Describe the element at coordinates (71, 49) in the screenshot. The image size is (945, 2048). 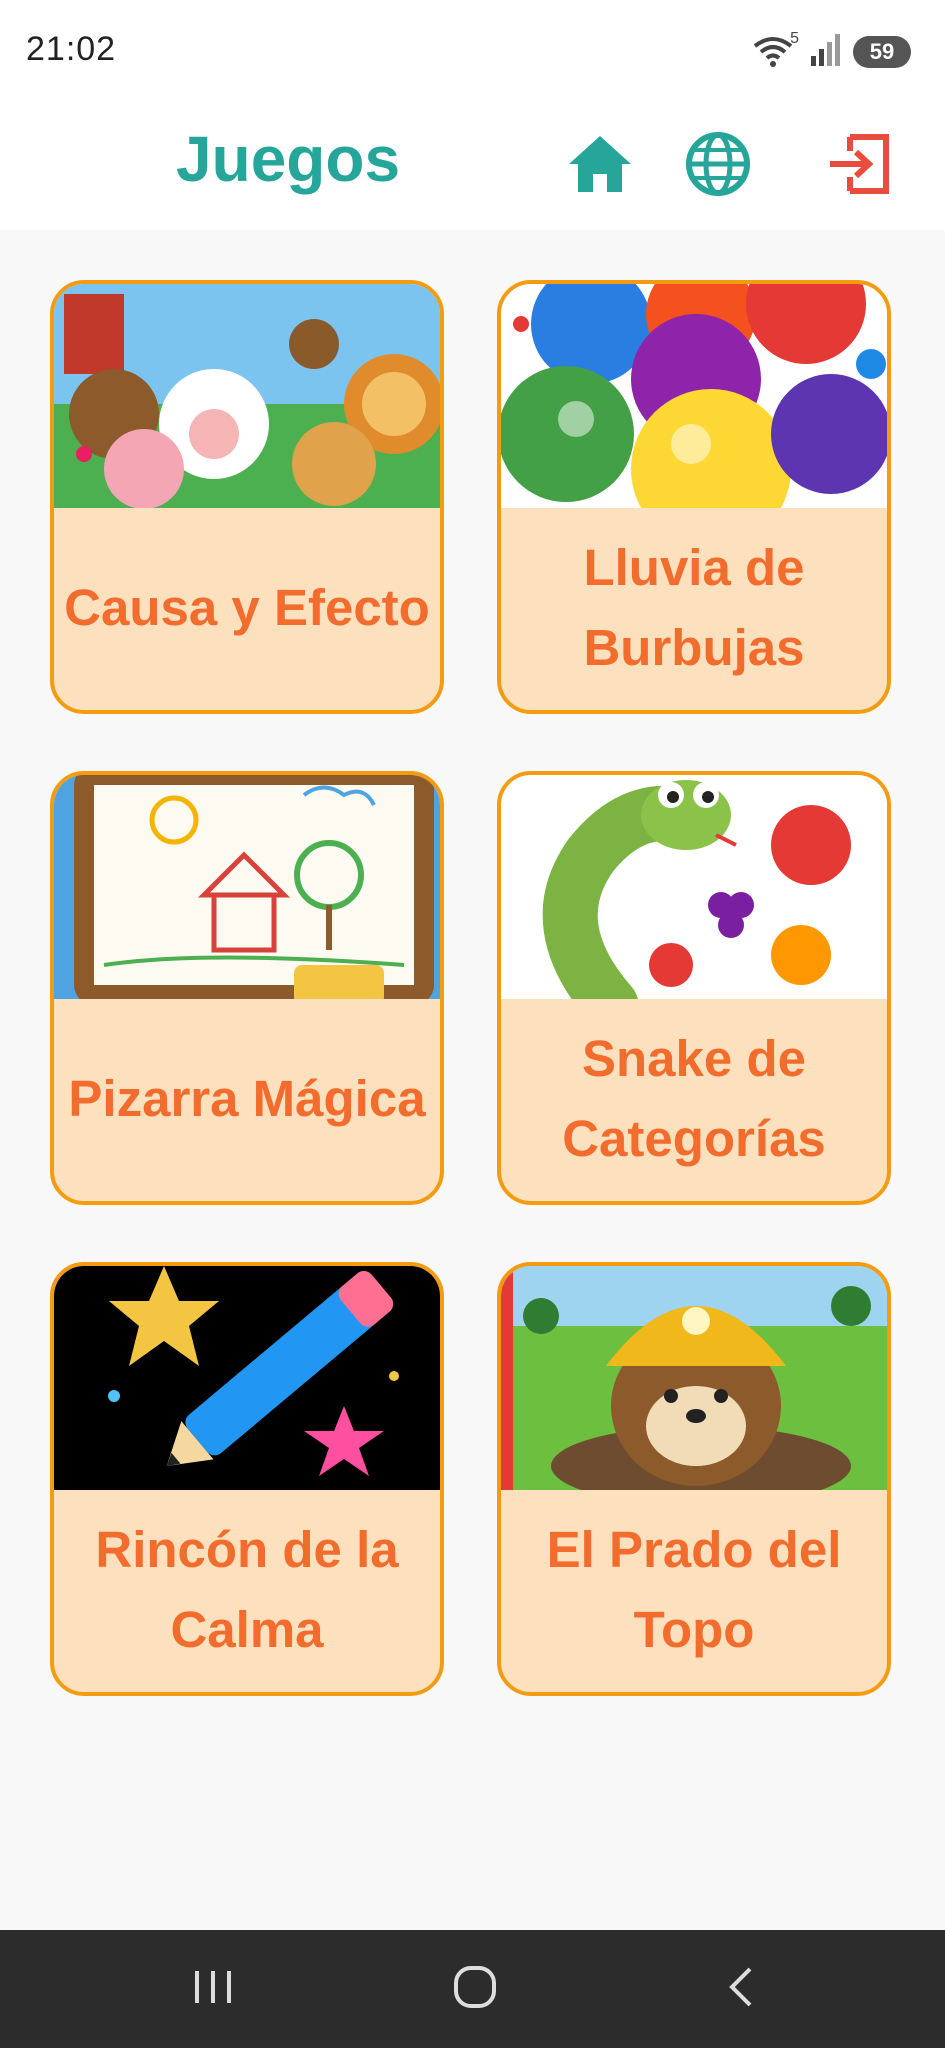
I see `status-time: 21:02` at that location.